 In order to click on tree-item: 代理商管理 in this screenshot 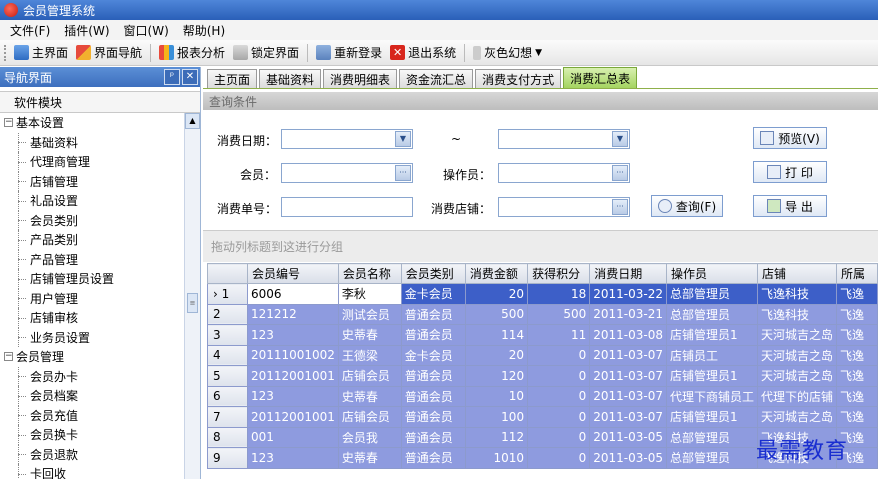, I will do `click(92, 162)`.